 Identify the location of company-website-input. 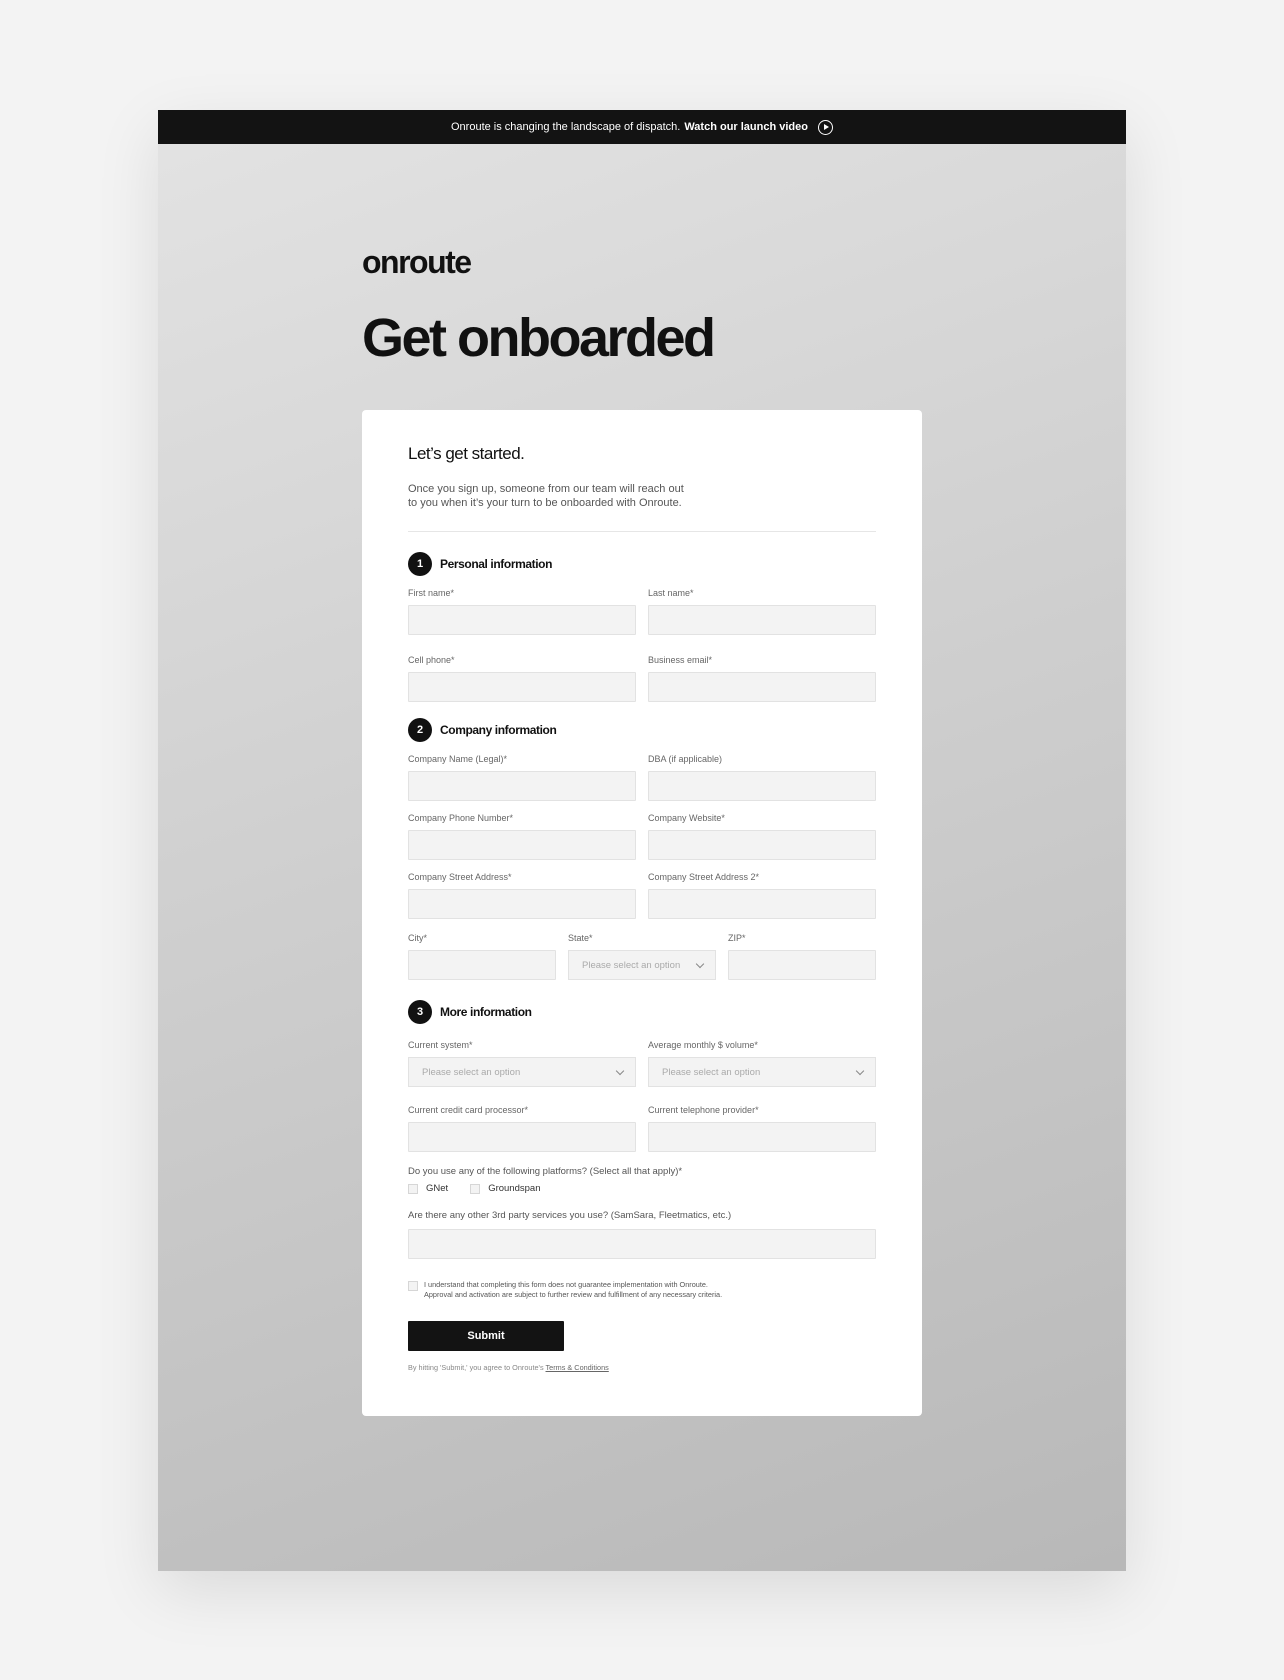
(762, 845).